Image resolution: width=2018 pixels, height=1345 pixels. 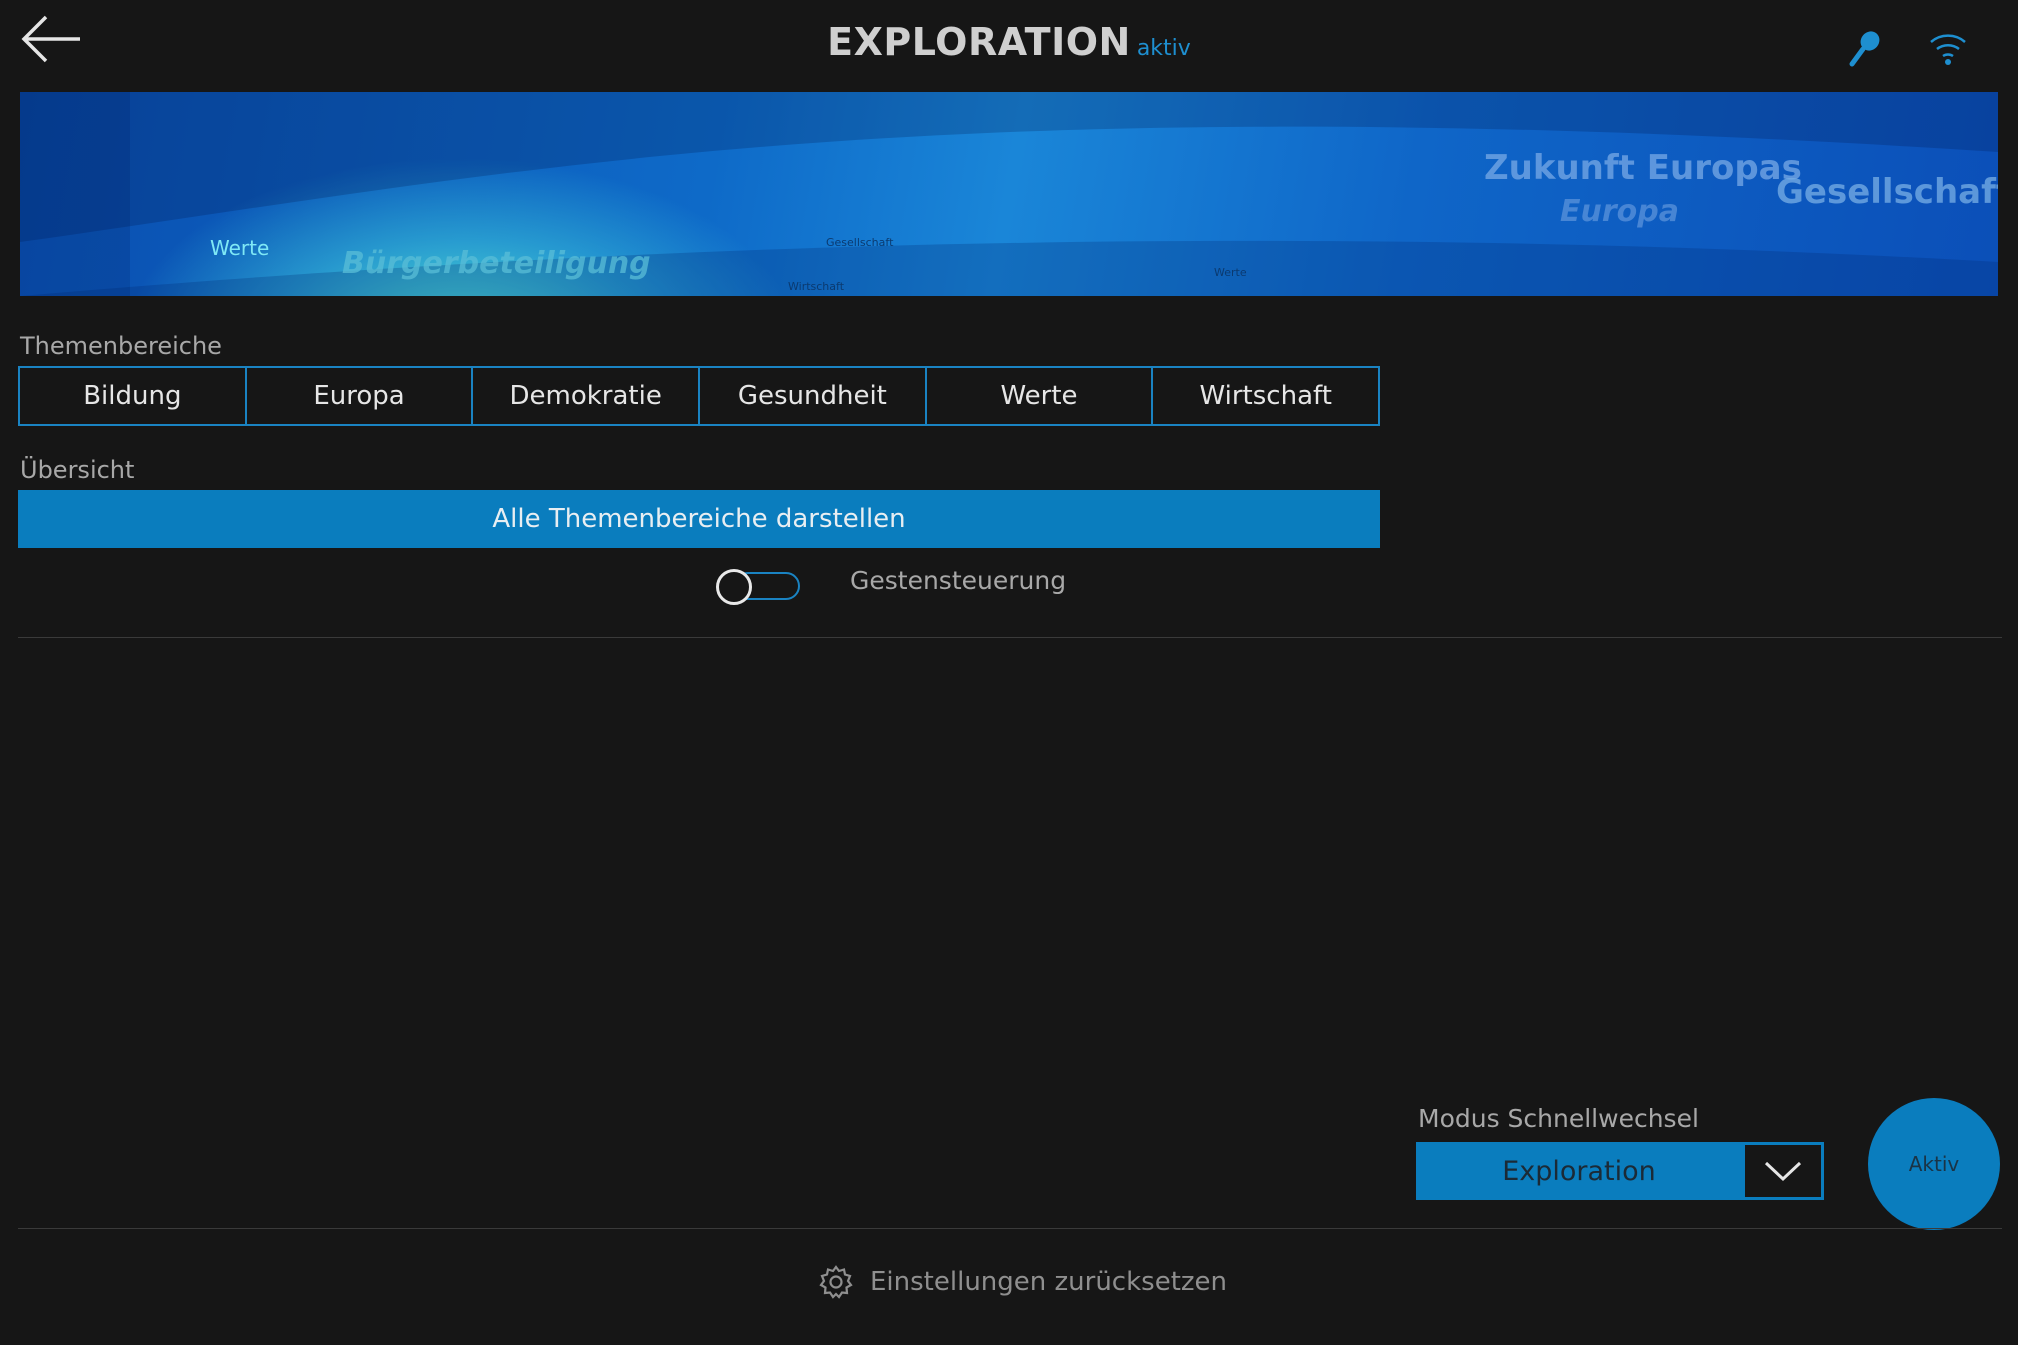 What do you see at coordinates (1163, 48) in the screenshot?
I see `status-badge: aktiv` at bounding box center [1163, 48].